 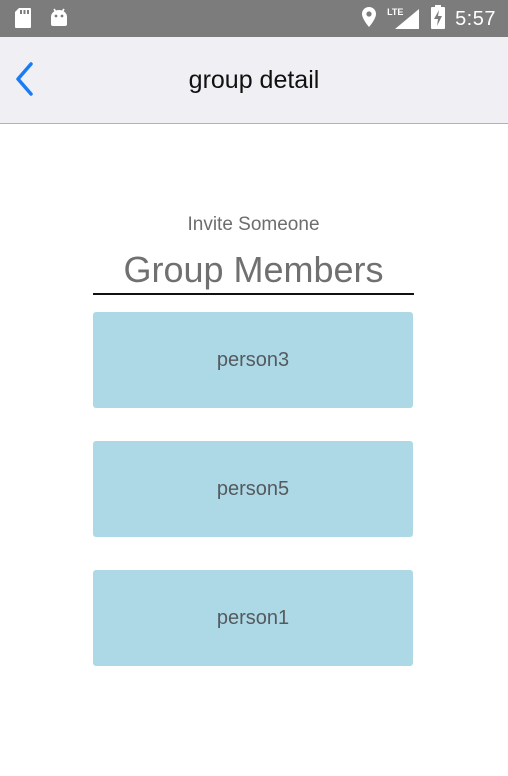 What do you see at coordinates (395, 12) in the screenshot?
I see `lte-label: LTE` at bounding box center [395, 12].